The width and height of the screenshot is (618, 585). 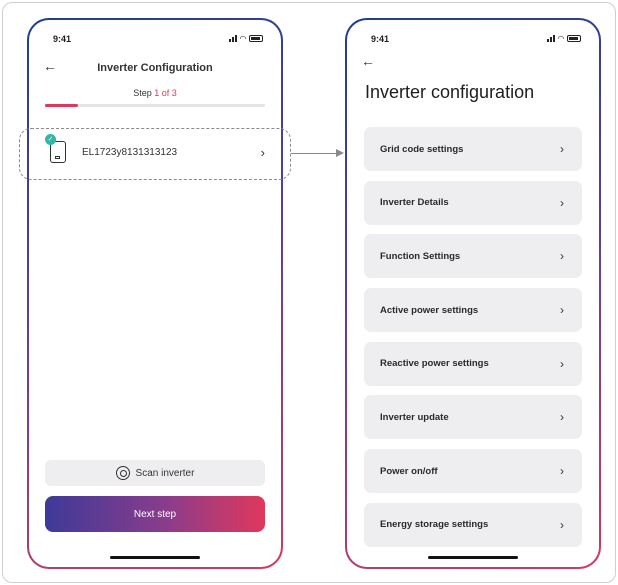 I want to click on menu-item-reactive-power: Reactive power settings ›, so click(x=473, y=363).